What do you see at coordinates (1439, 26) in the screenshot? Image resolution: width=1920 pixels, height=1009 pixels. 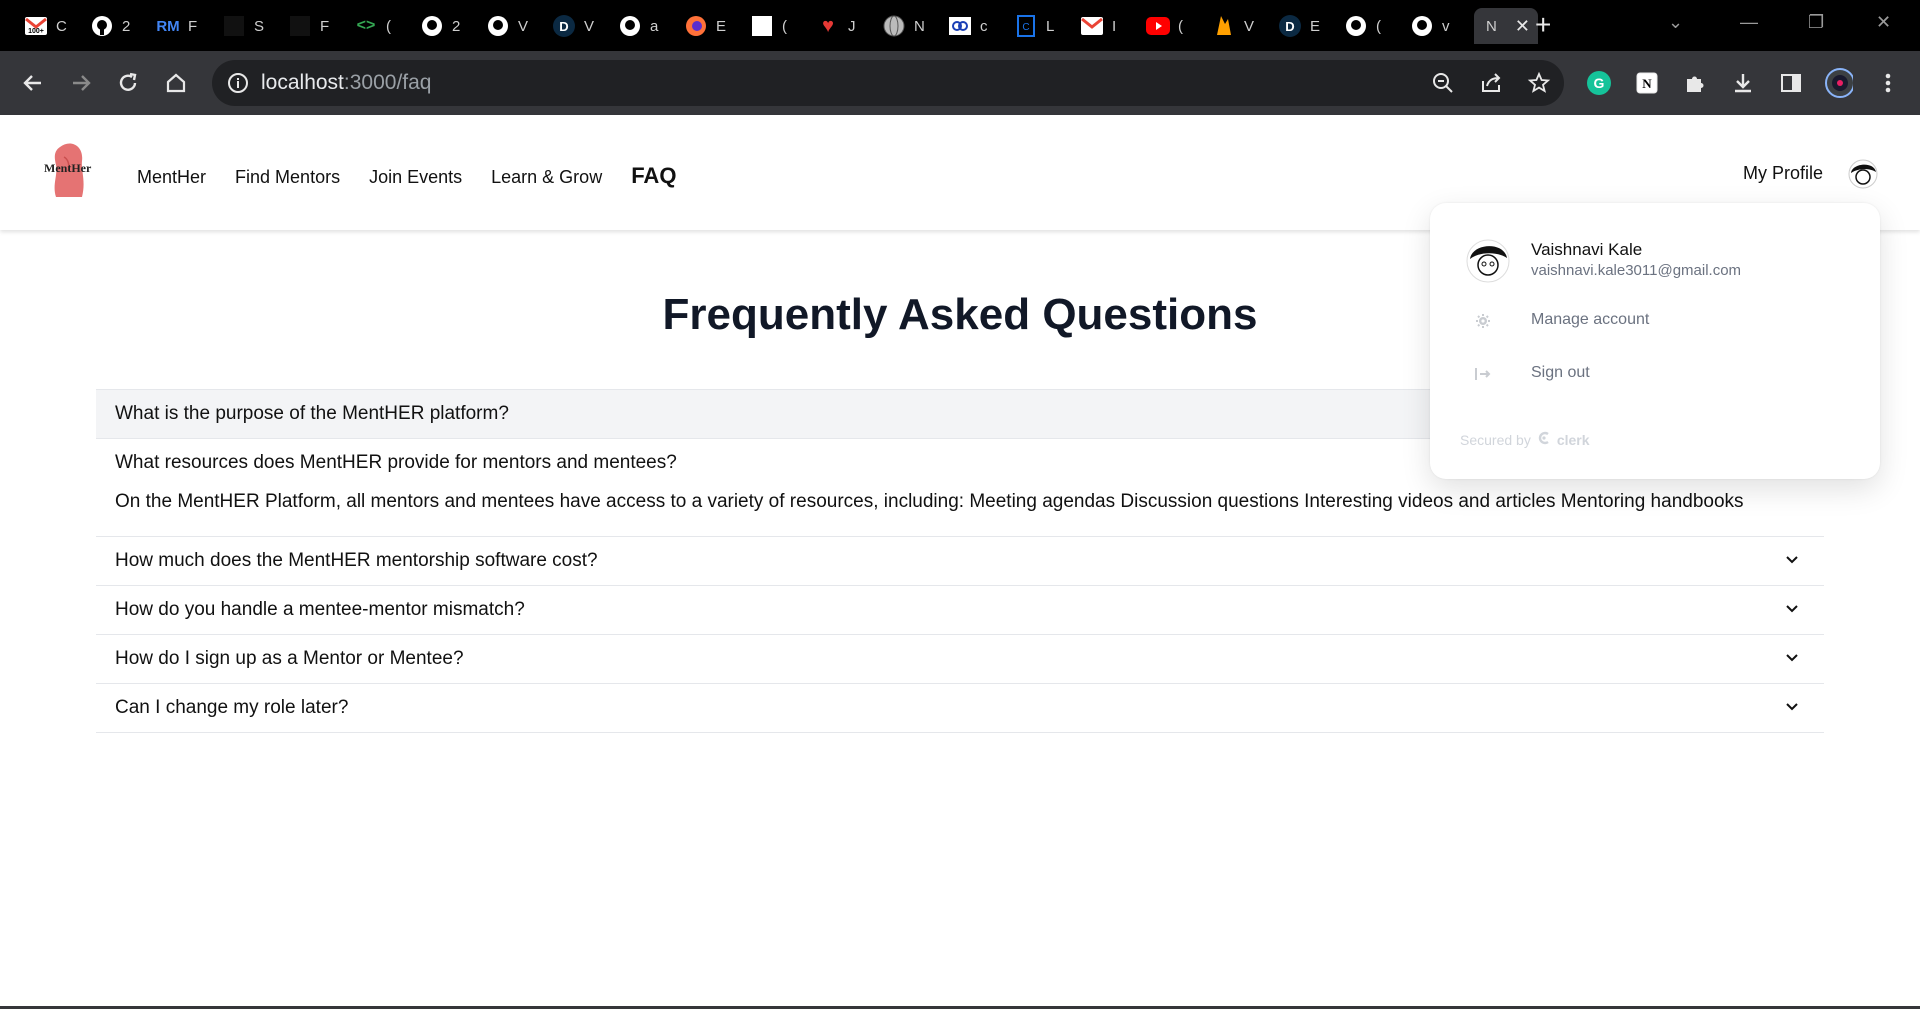 I see `browser-tab: v` at bounding box center [1439, 26].